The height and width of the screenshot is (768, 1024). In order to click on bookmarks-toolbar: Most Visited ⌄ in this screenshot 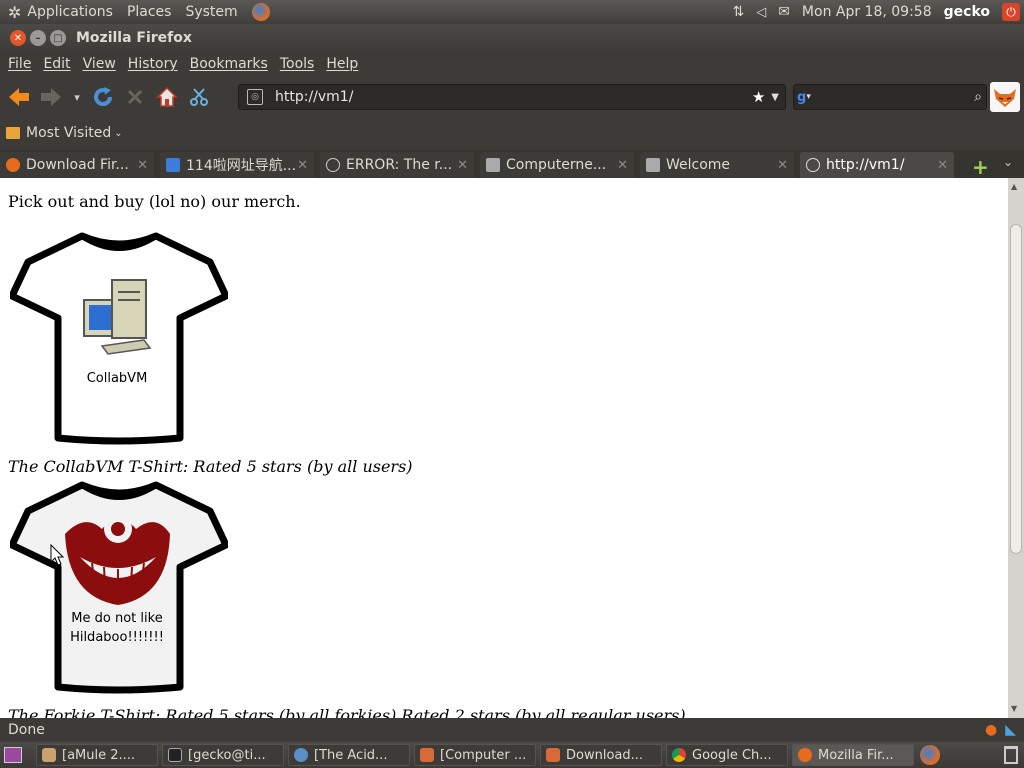, I will do `click(512, 133)`.